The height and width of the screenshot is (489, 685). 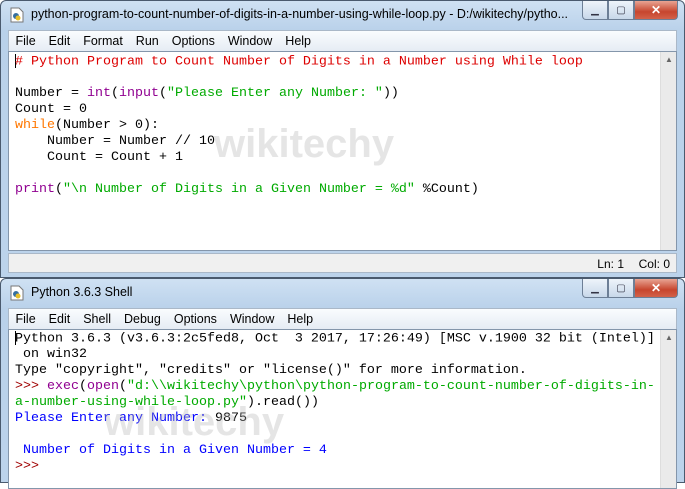 I want to click on code-token: print, so click(x=35, y=189).